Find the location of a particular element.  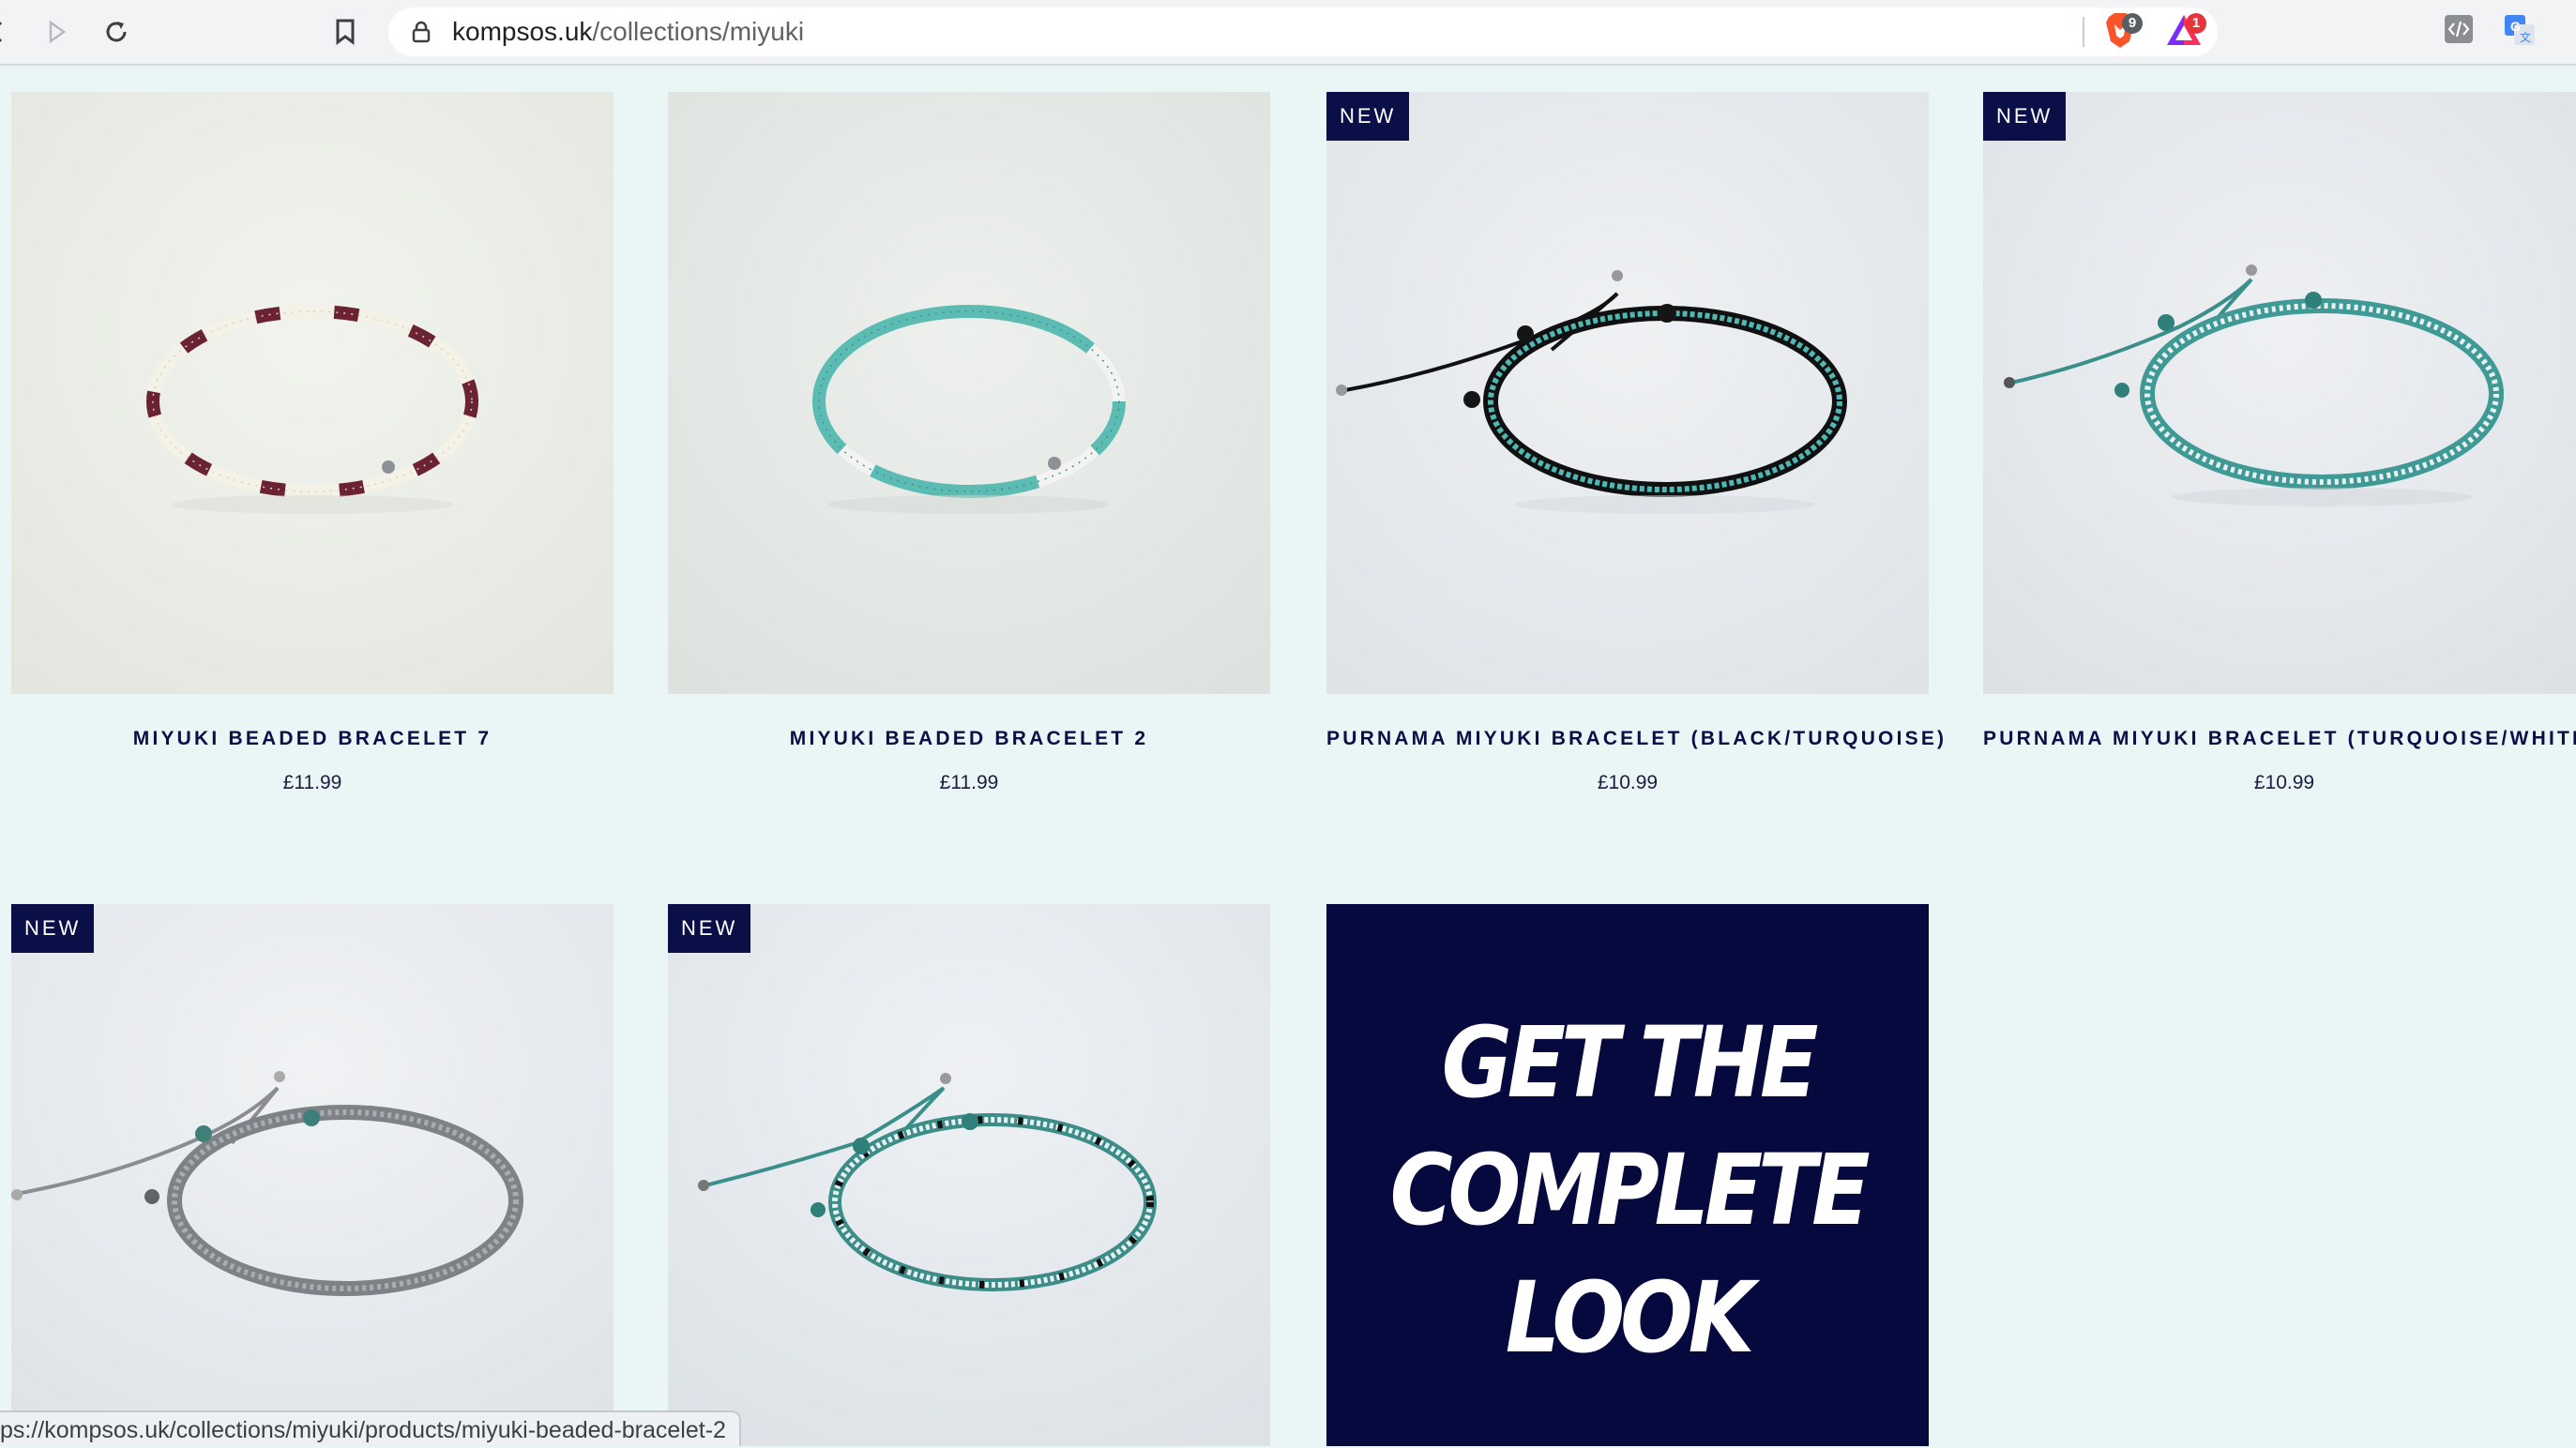

bracelet-white-burgundy-image is located at coordinates (312, 393).